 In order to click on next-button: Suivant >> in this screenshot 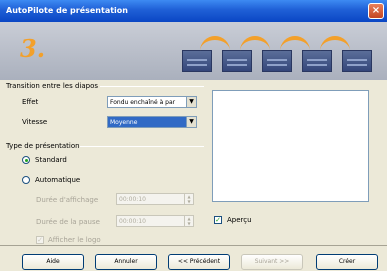, I will do `click(272, 262)`.